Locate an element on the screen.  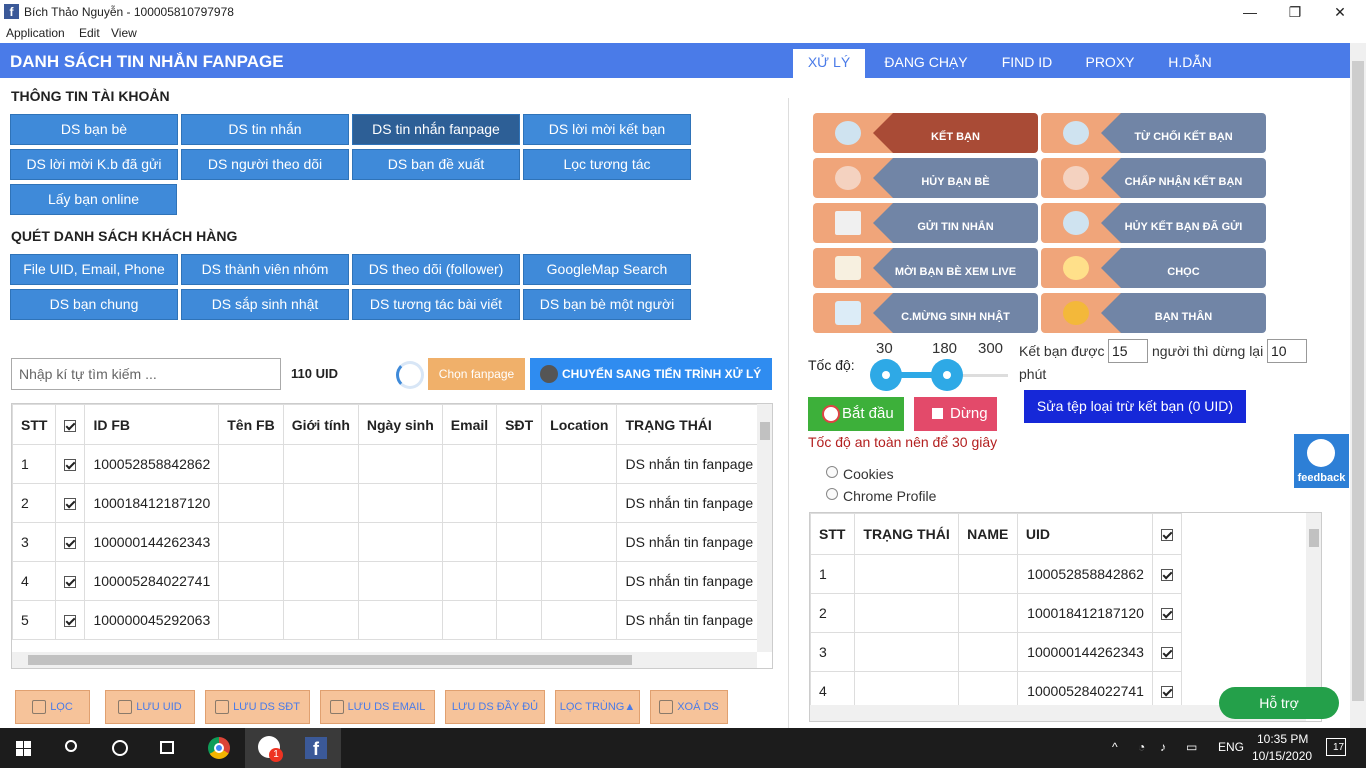
tab-find-id: FIND ID is located at coordinates (1027, 63).